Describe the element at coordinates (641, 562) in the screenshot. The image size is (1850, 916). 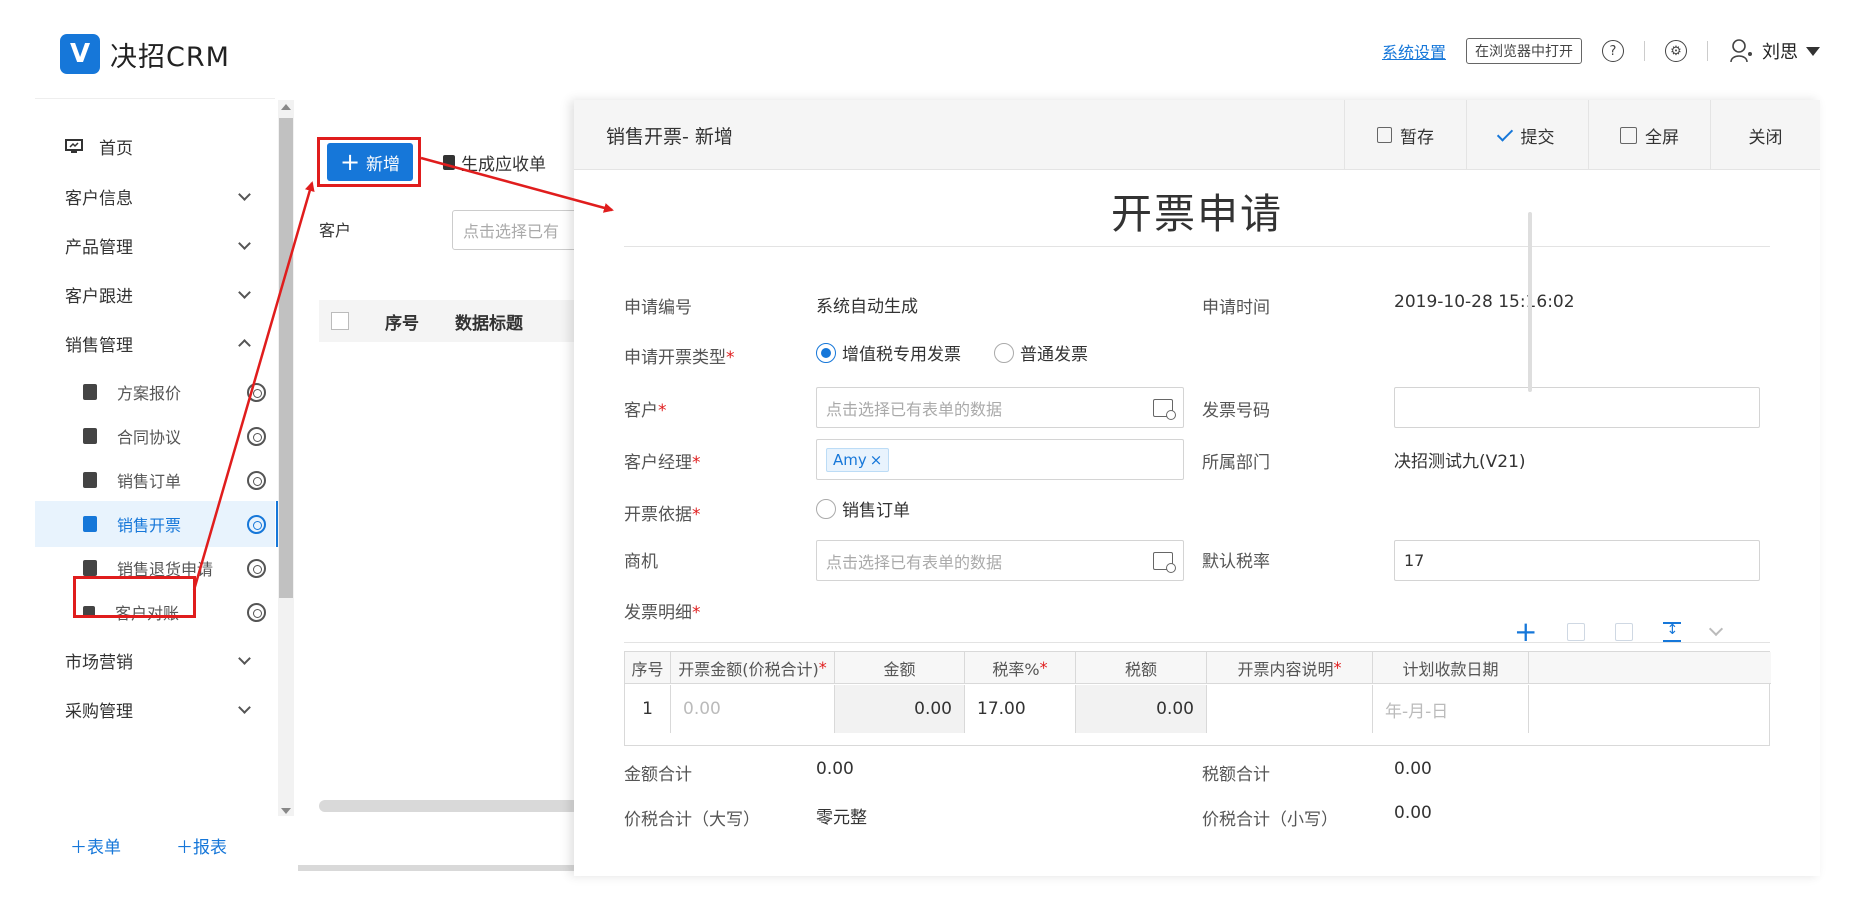
I see `opportunity-label: 商机` at that location.